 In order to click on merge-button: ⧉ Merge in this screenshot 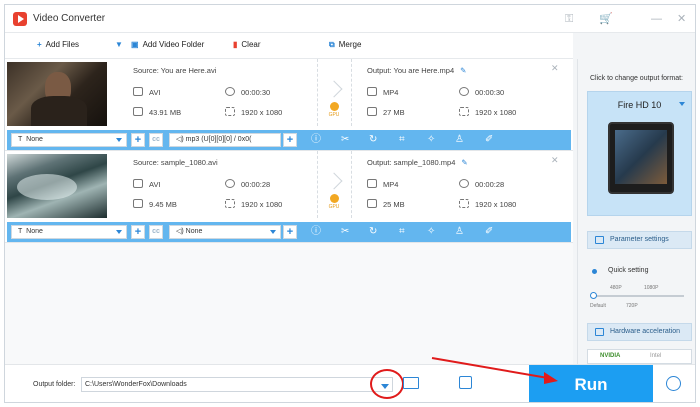, I will do `click(345, 45)`.